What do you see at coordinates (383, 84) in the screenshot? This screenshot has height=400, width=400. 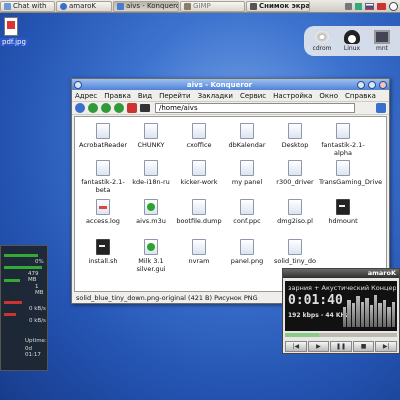 I see `close-icon` at bounding box center [383, 84].